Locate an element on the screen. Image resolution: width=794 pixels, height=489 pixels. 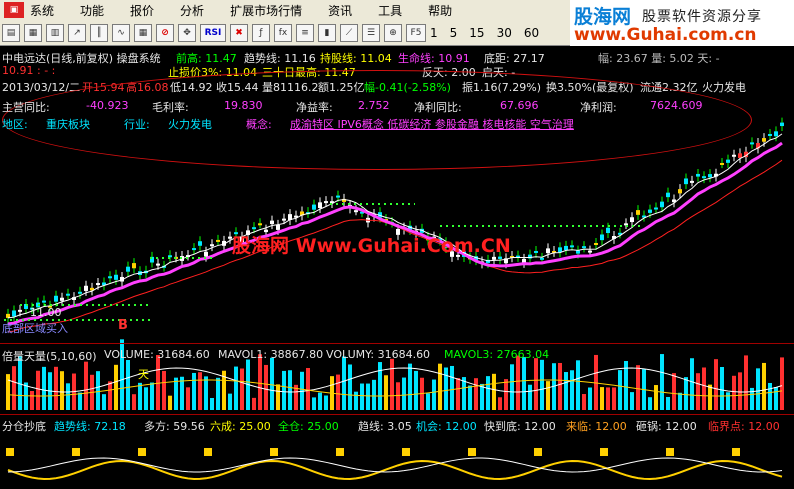
profit-growth-label: 净利同比: is located at coordinates (438, 107).